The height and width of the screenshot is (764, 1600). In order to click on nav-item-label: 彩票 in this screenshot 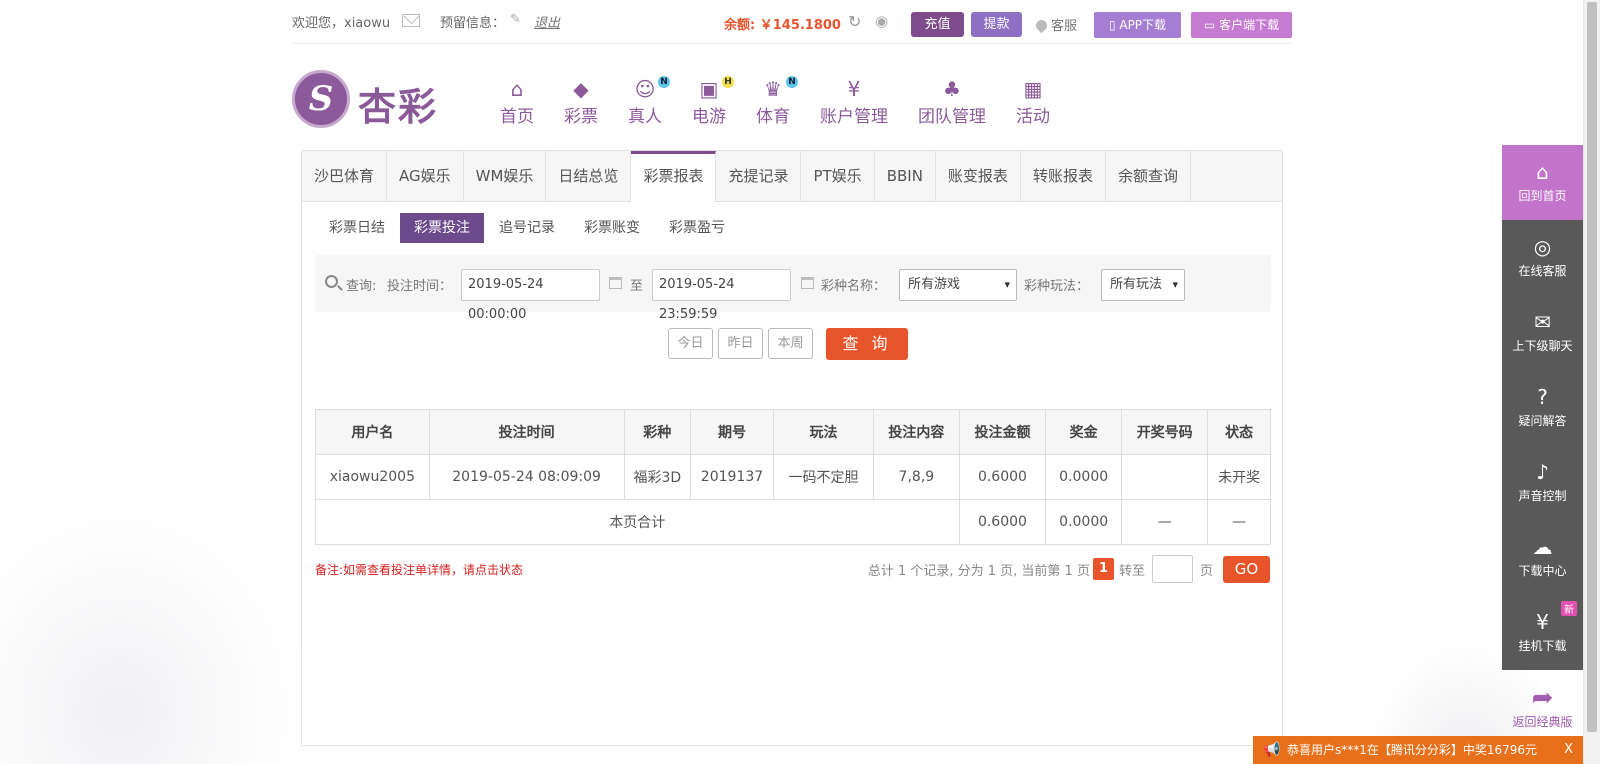, I will do `click(581, 117)`.